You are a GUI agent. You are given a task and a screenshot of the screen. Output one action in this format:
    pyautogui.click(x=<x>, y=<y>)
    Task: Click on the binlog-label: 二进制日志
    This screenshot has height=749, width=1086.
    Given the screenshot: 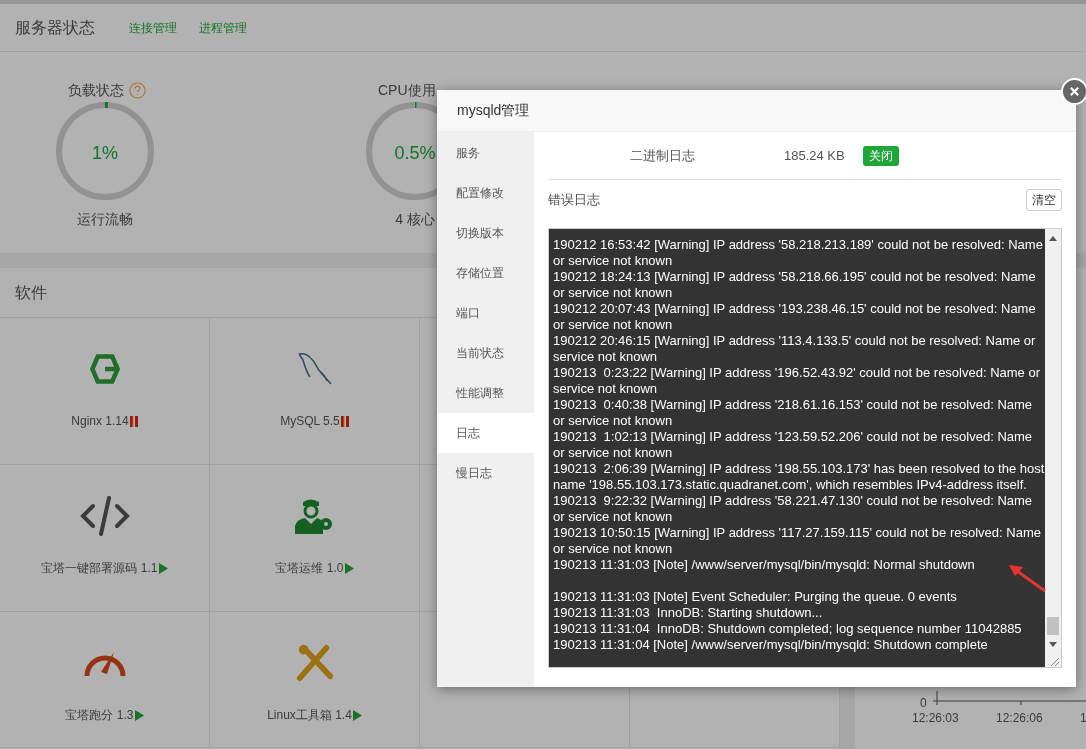 What is the action you would take?
    pyautogui.click(x=663, y=155)
    